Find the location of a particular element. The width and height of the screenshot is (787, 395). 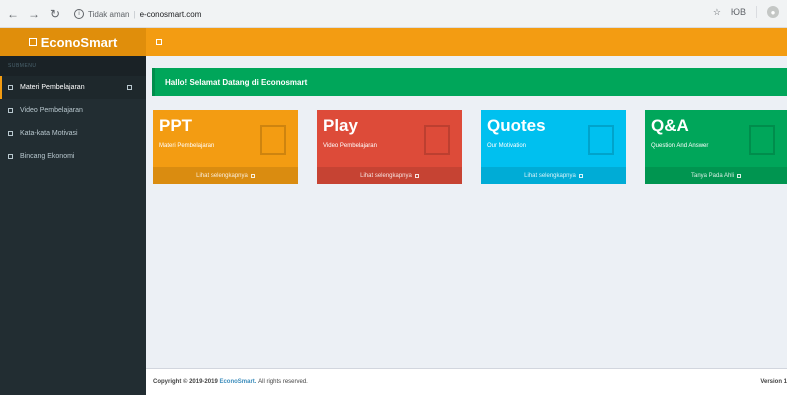

sidebar-header: SUBMENU is located at coordinates (73, 66).